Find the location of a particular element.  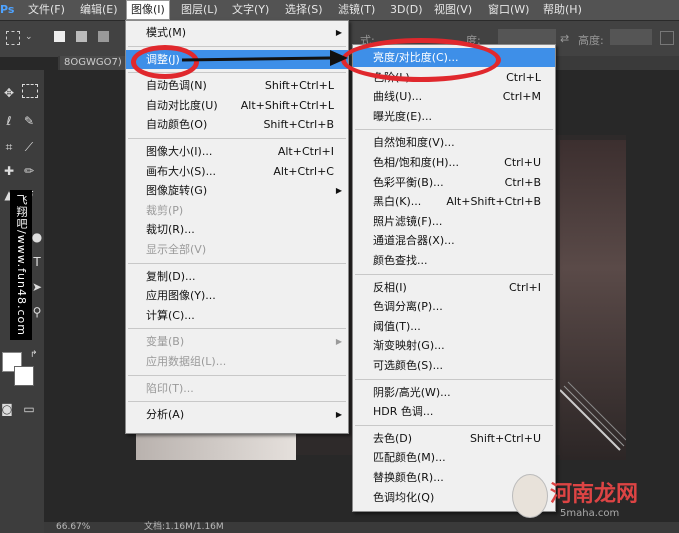

menu-item-label: 分析(A) is located at coordinates (165, 415).